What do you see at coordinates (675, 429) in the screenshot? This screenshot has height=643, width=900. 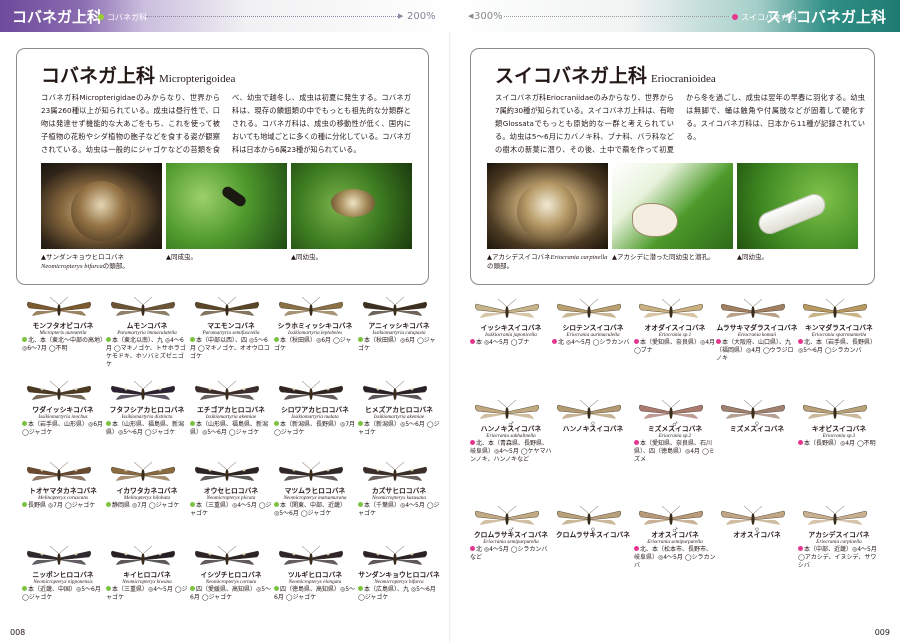 I see `species-name: ミズメスイコバネ` at bounding box center [675, 429].